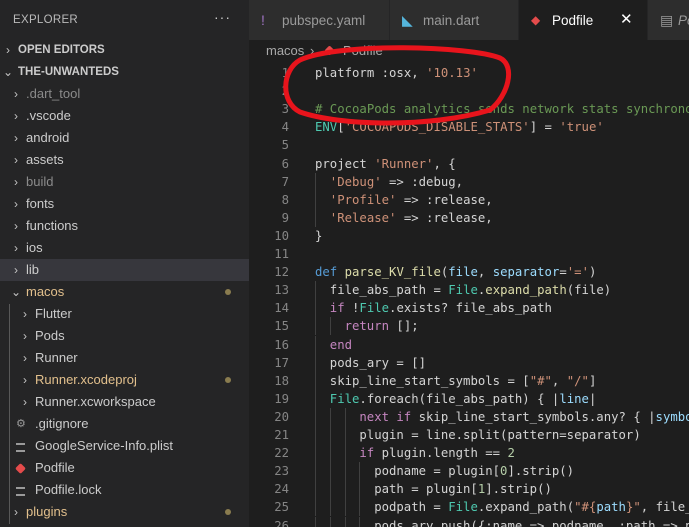 The width and height of the screenshot is (689, 527). I want to click on line-number: 14, so click(281, 308).